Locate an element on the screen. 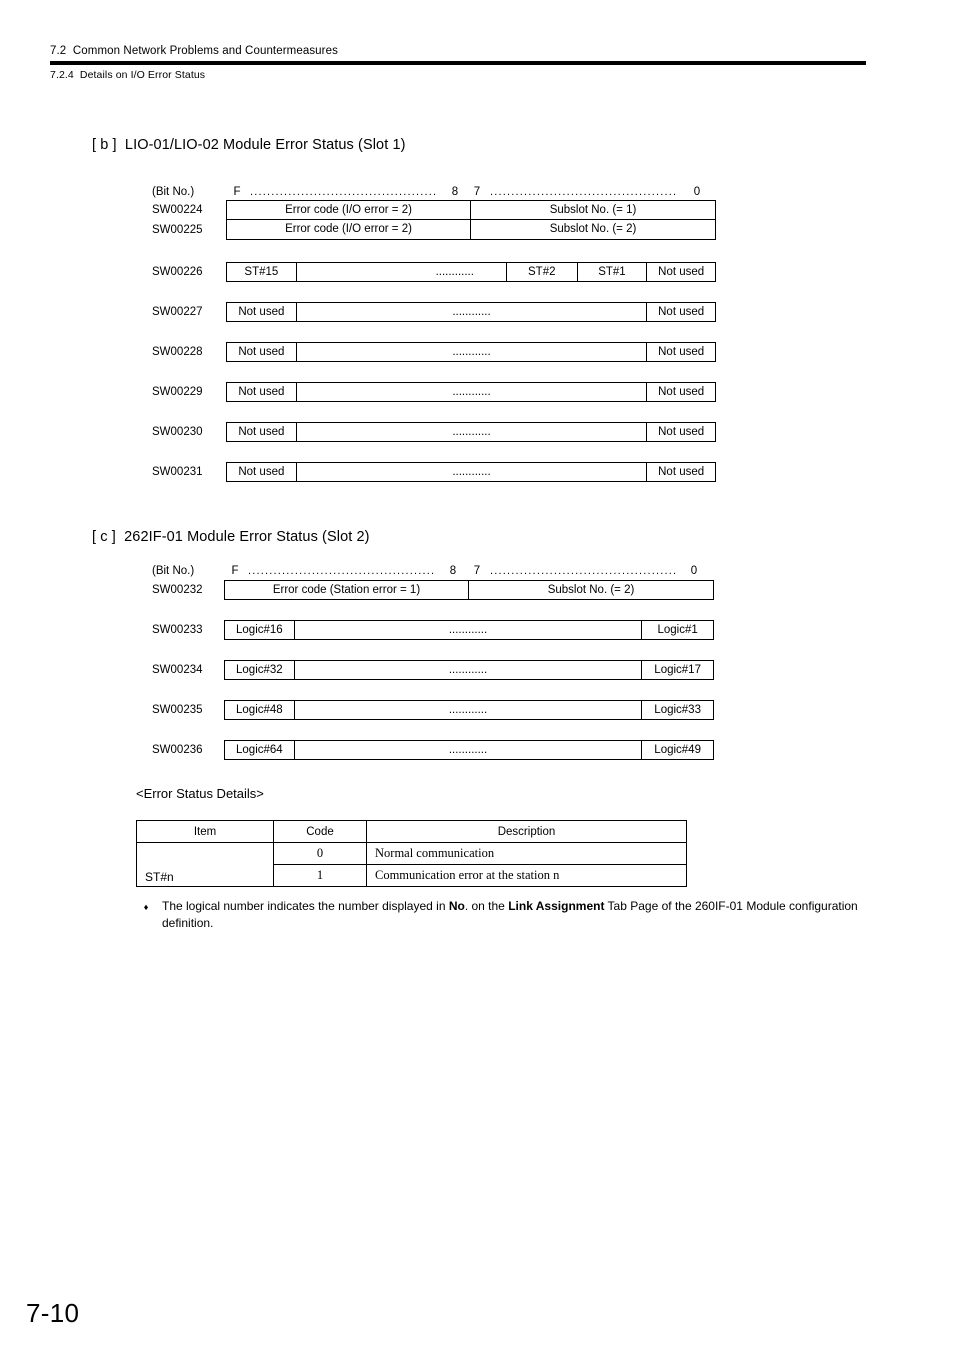 This screenshot has width=954, height=1350. register-row: SW00231 Not used ............ Not used is located at coordinates (437, 472).